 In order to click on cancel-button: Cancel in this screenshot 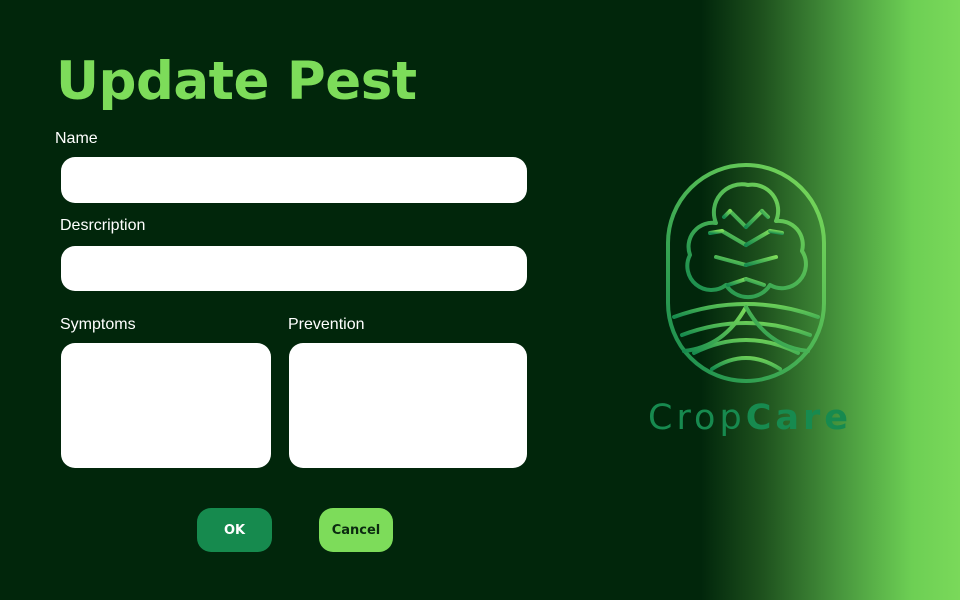, I will do `click(356, 530)`.